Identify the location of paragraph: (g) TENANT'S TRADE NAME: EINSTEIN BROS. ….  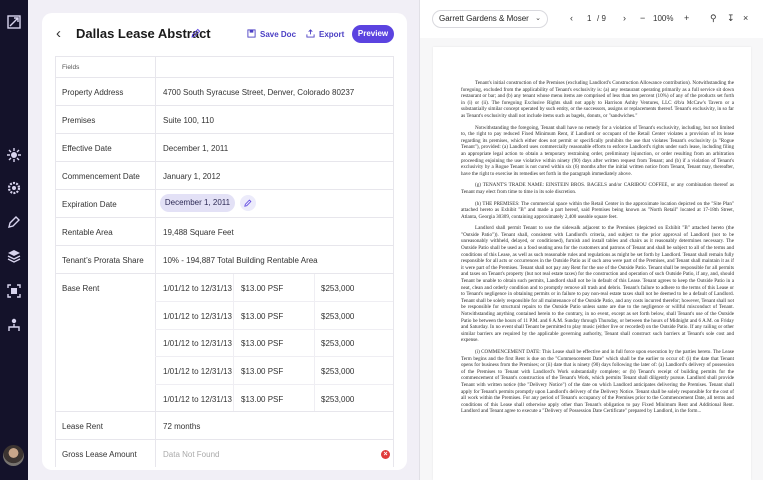
(597, 188).